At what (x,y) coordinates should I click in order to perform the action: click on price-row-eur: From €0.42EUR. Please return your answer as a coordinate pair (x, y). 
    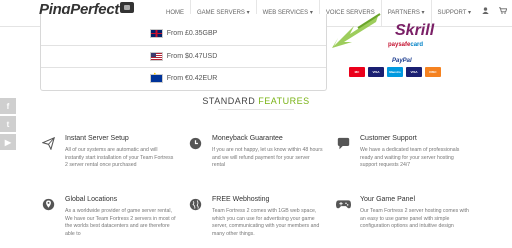
    Looking at the image, I should click on (183, 78).